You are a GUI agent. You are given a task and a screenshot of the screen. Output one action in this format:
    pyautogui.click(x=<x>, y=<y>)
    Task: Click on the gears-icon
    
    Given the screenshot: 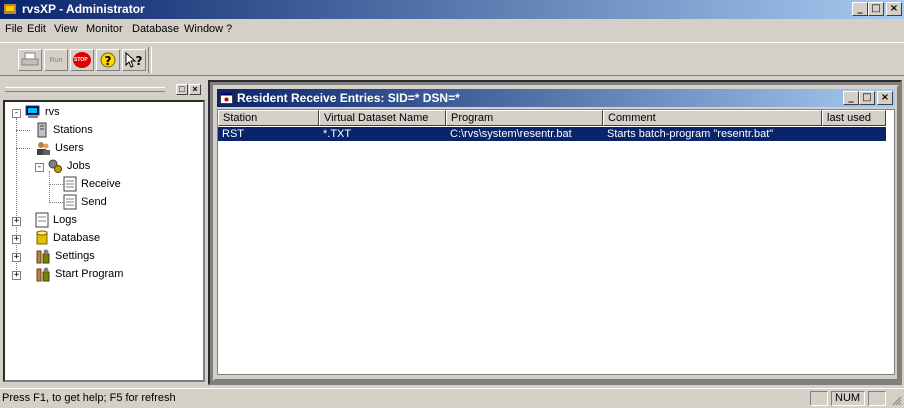 What is the action you would take?
    pyautogui.click(x=55, y=166)
    